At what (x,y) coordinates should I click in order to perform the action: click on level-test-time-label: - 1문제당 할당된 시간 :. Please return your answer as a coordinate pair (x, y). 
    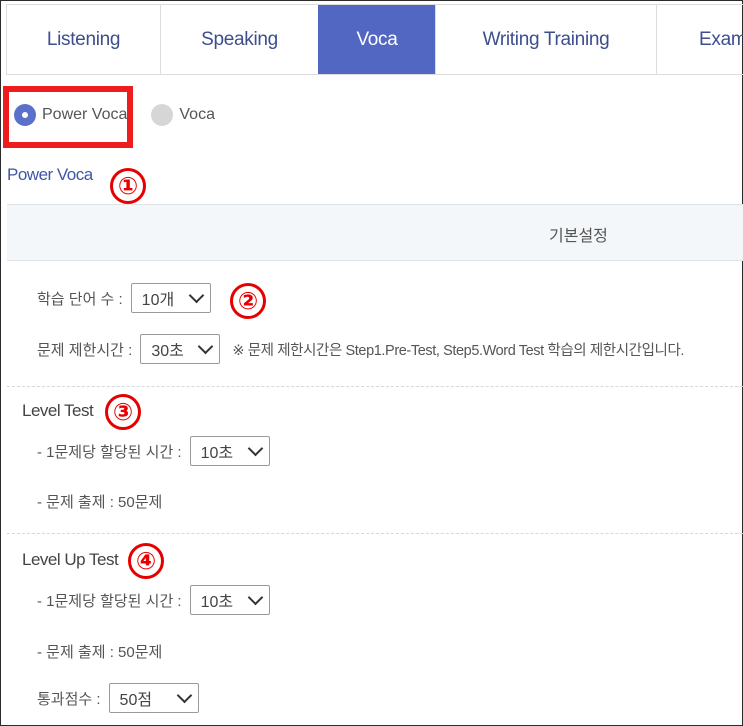
    Looking at the image, I should click on (109, 452).